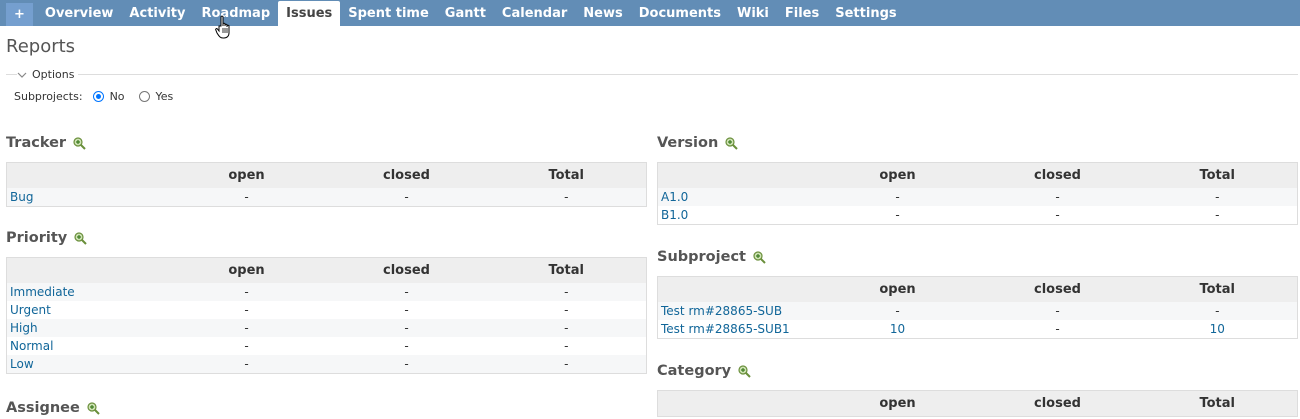 The image size is (1300, 419). I want to click on table-row: Immediate - - -, so click(326, 292).